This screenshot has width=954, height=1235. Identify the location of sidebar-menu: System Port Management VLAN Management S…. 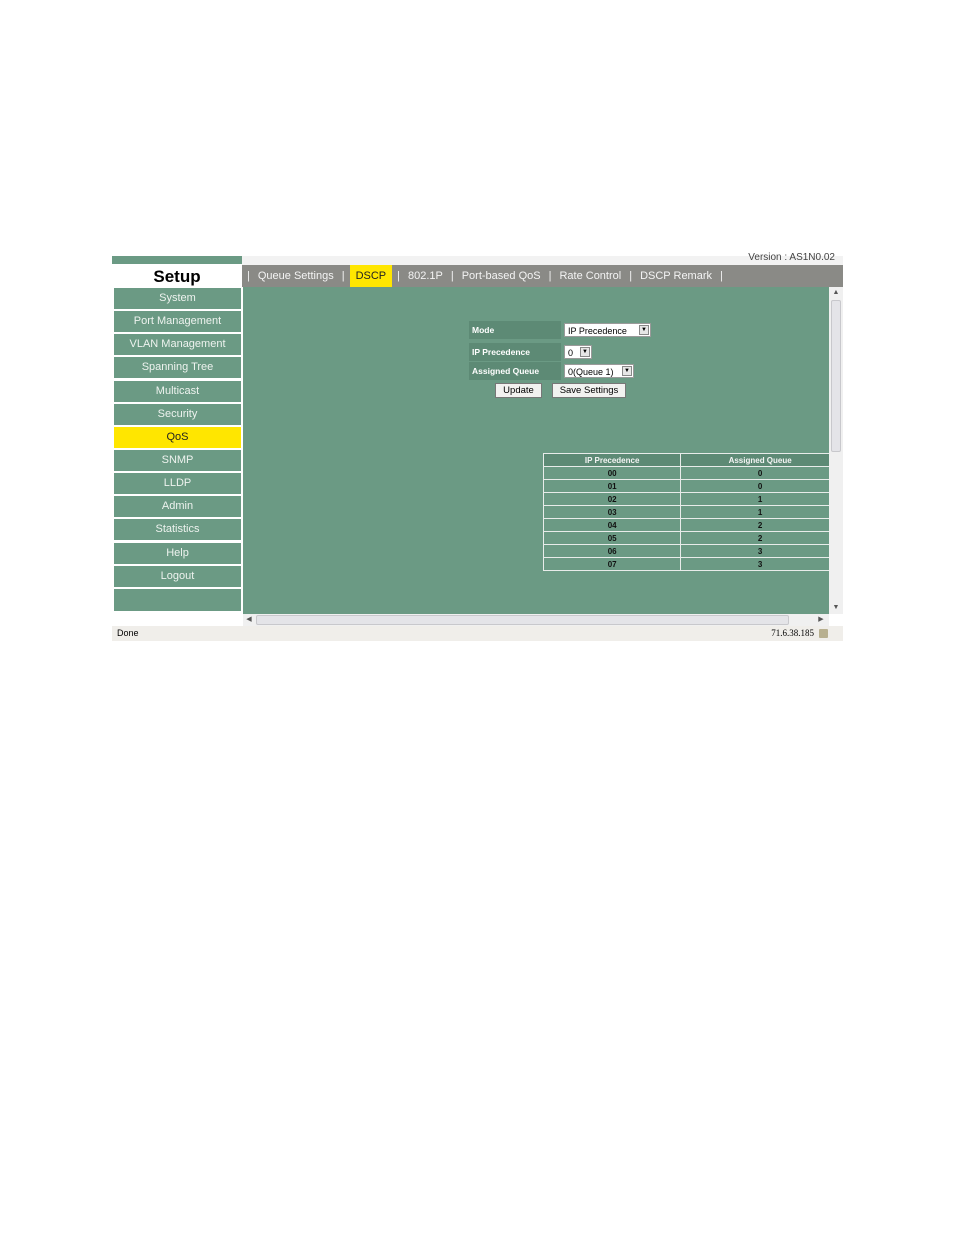
(177, 450).